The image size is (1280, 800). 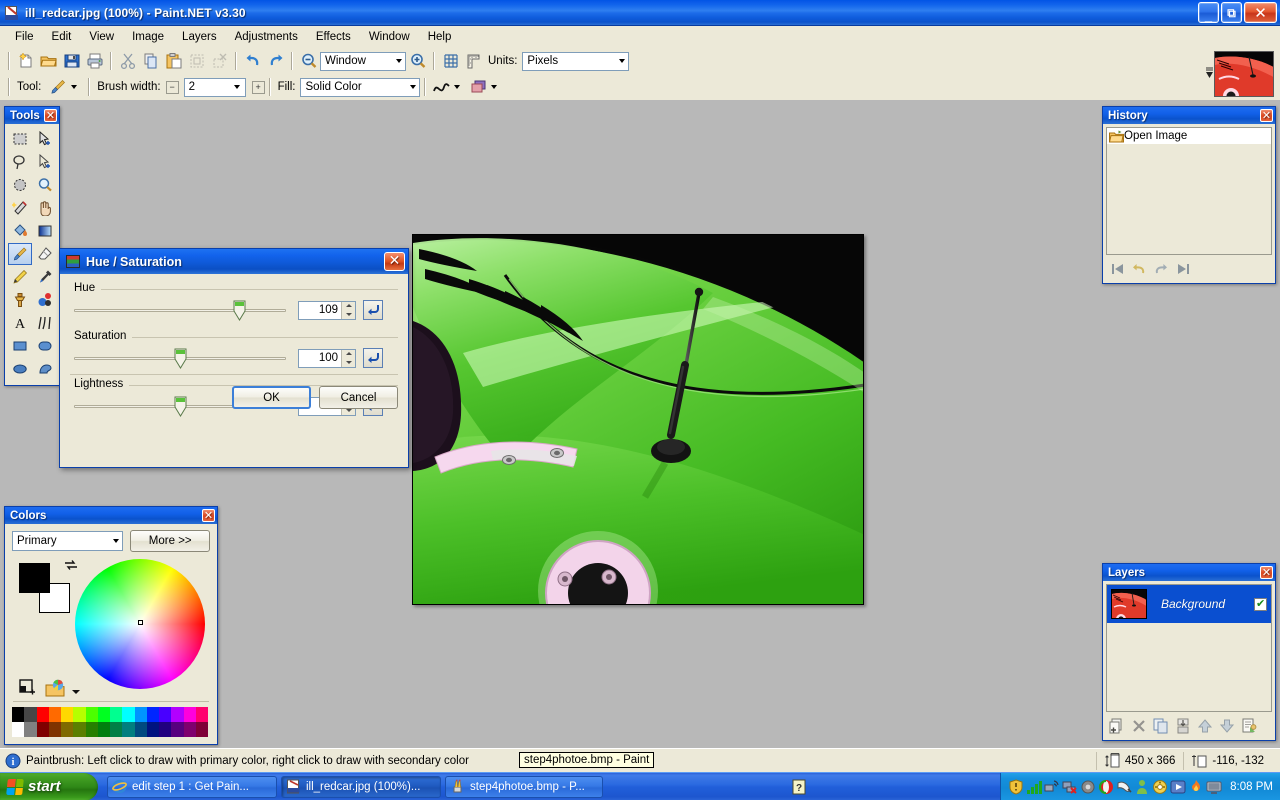 What do you see at coordinates (172, 87) in the screenshot?
I see `brush-width-decrease-button: −` at bounding box center [172, 87].